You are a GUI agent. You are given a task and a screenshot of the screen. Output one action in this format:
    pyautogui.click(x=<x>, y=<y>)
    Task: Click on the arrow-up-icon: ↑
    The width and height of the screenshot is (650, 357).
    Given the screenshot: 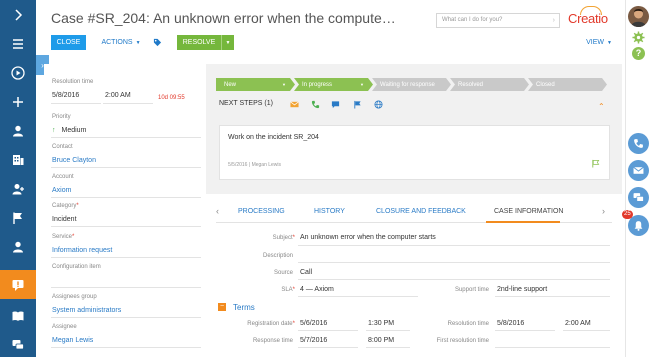 What is the action you would take?
    pyautogui.click(x=54, y=130)
    